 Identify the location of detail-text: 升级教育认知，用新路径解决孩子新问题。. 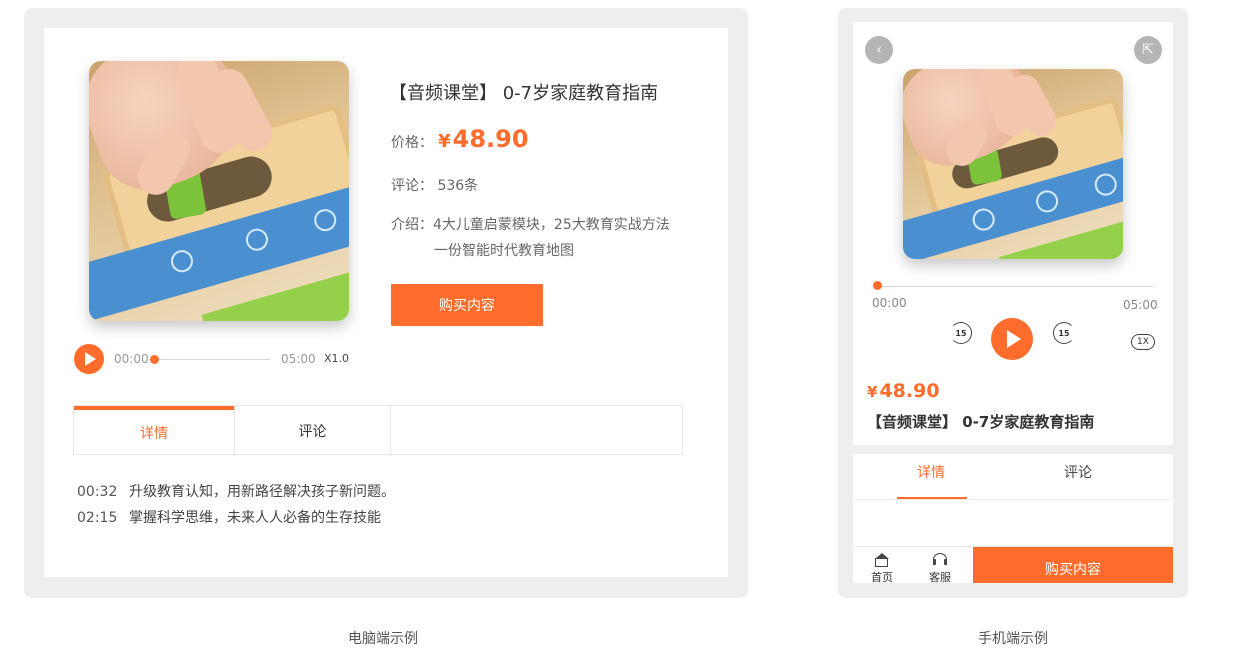
(262, 492).